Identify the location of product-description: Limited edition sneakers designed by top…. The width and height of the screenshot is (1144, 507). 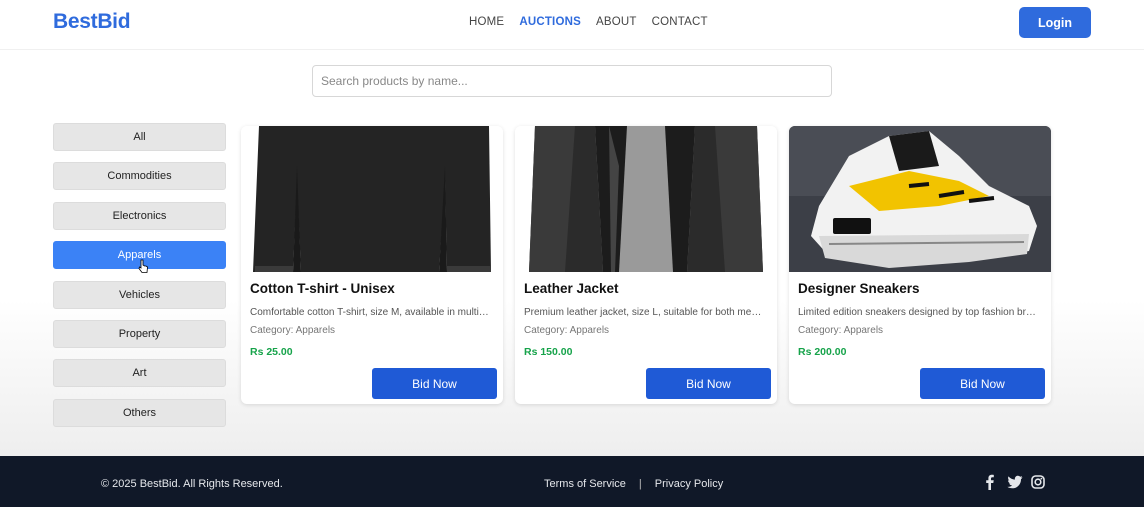
(919, 312).